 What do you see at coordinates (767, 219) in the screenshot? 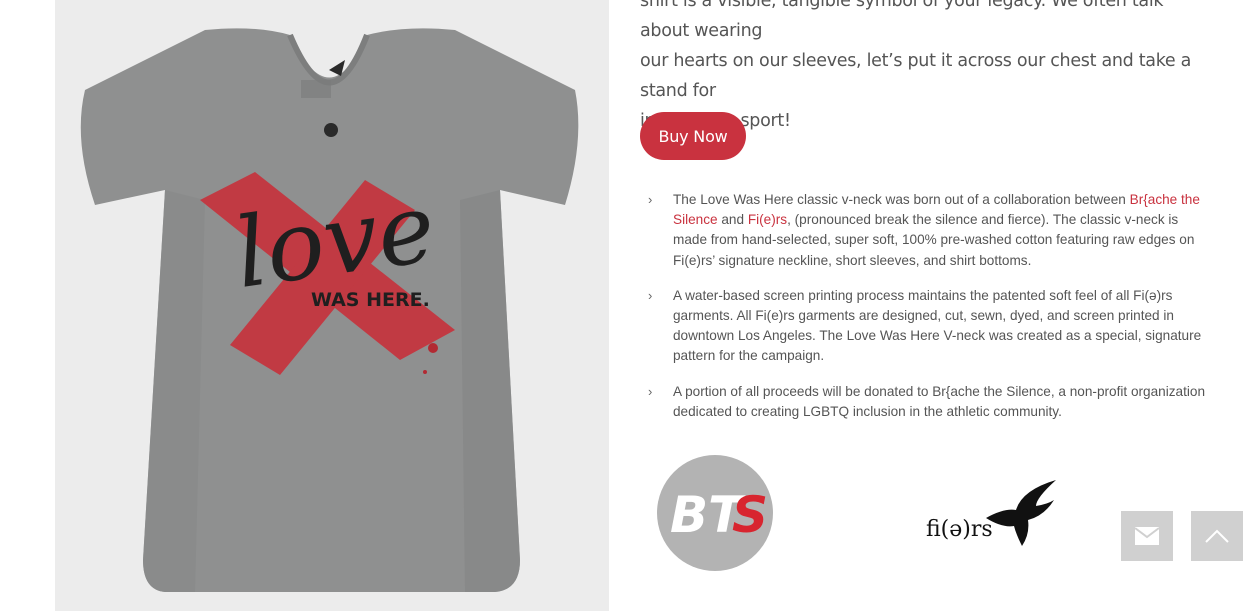
I see `fiers-link: Fi(e)rs` at bounding box center [767, 219].